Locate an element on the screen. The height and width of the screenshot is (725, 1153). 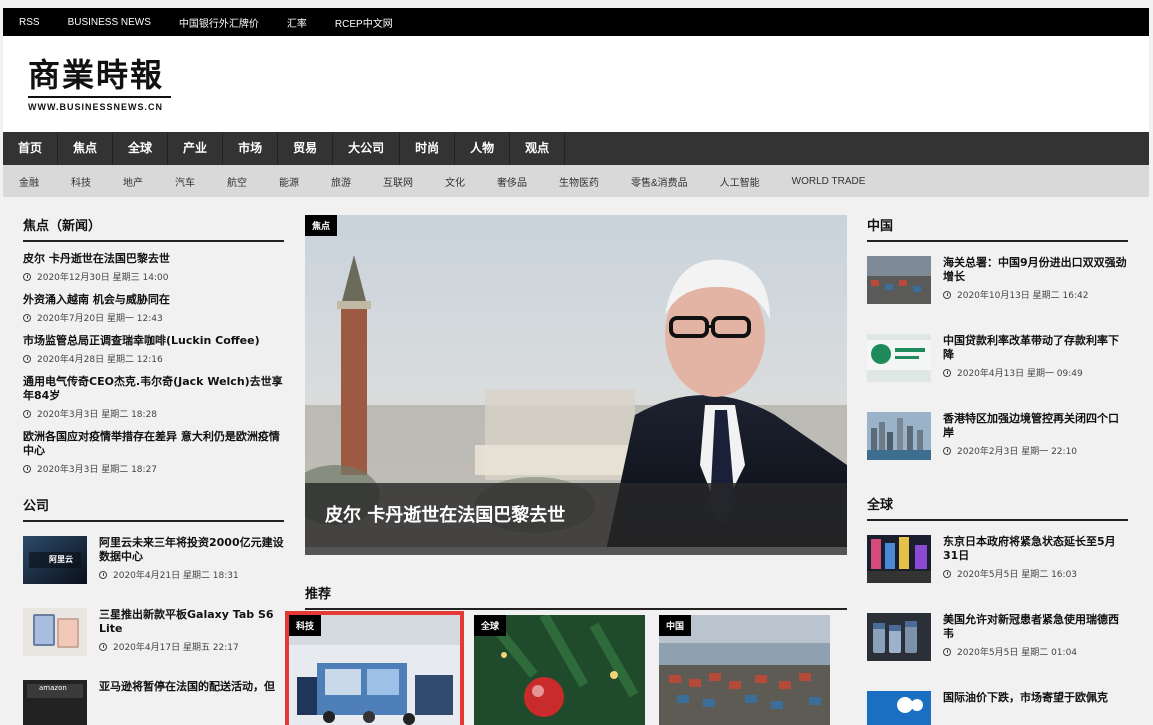
top-bar: RSS BUSINESS NEWS 中国银行外汇牌价 汇率 RCEP中文网 is located at coordinates (576, 22).